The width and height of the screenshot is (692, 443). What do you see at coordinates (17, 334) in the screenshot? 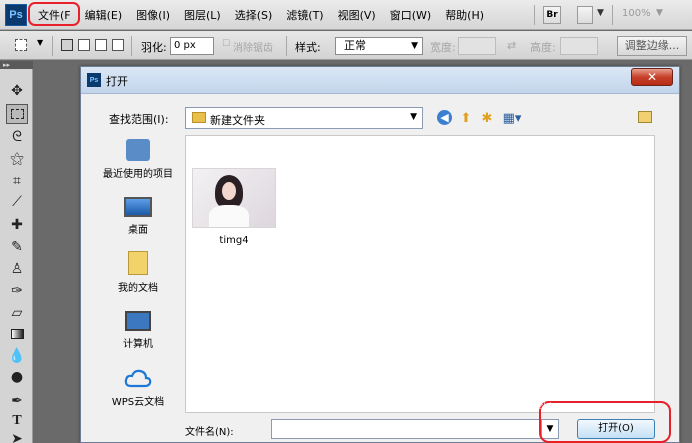
I see `gradient-tool-icon` at bounding box center [17, 334].